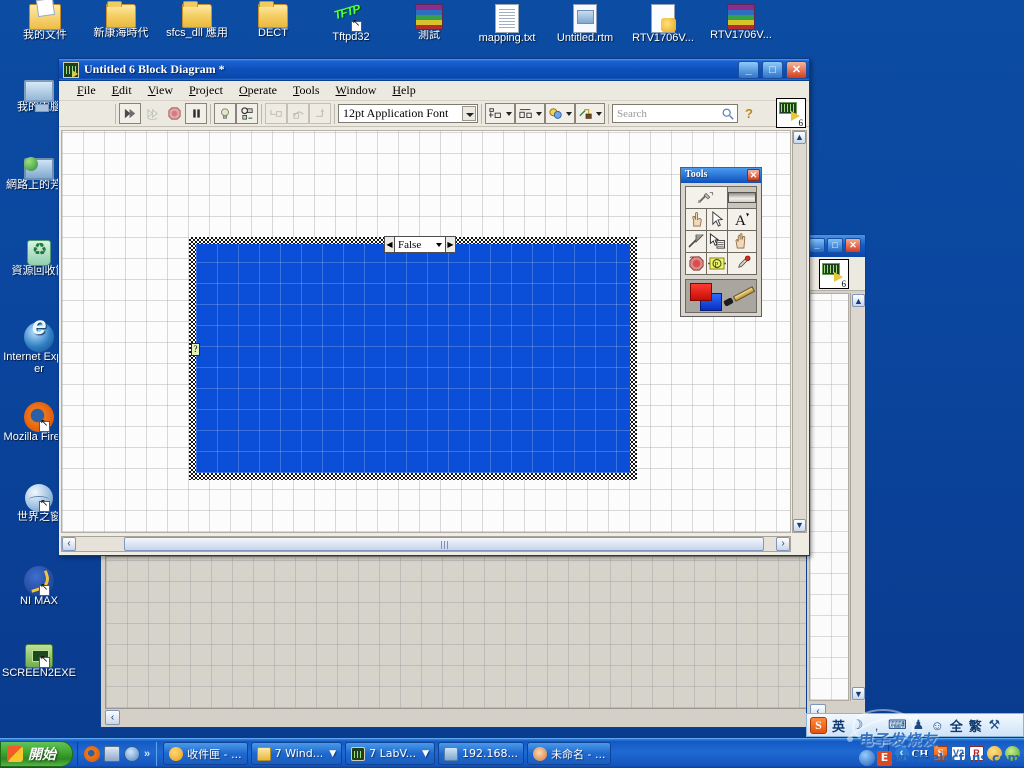 Image resolution: width=1024 pixels, height=768 pixels. What do you see at coordinates (500, 113) in the screenshot?
I see `align-objects-button` at bounding box center [500, 113].